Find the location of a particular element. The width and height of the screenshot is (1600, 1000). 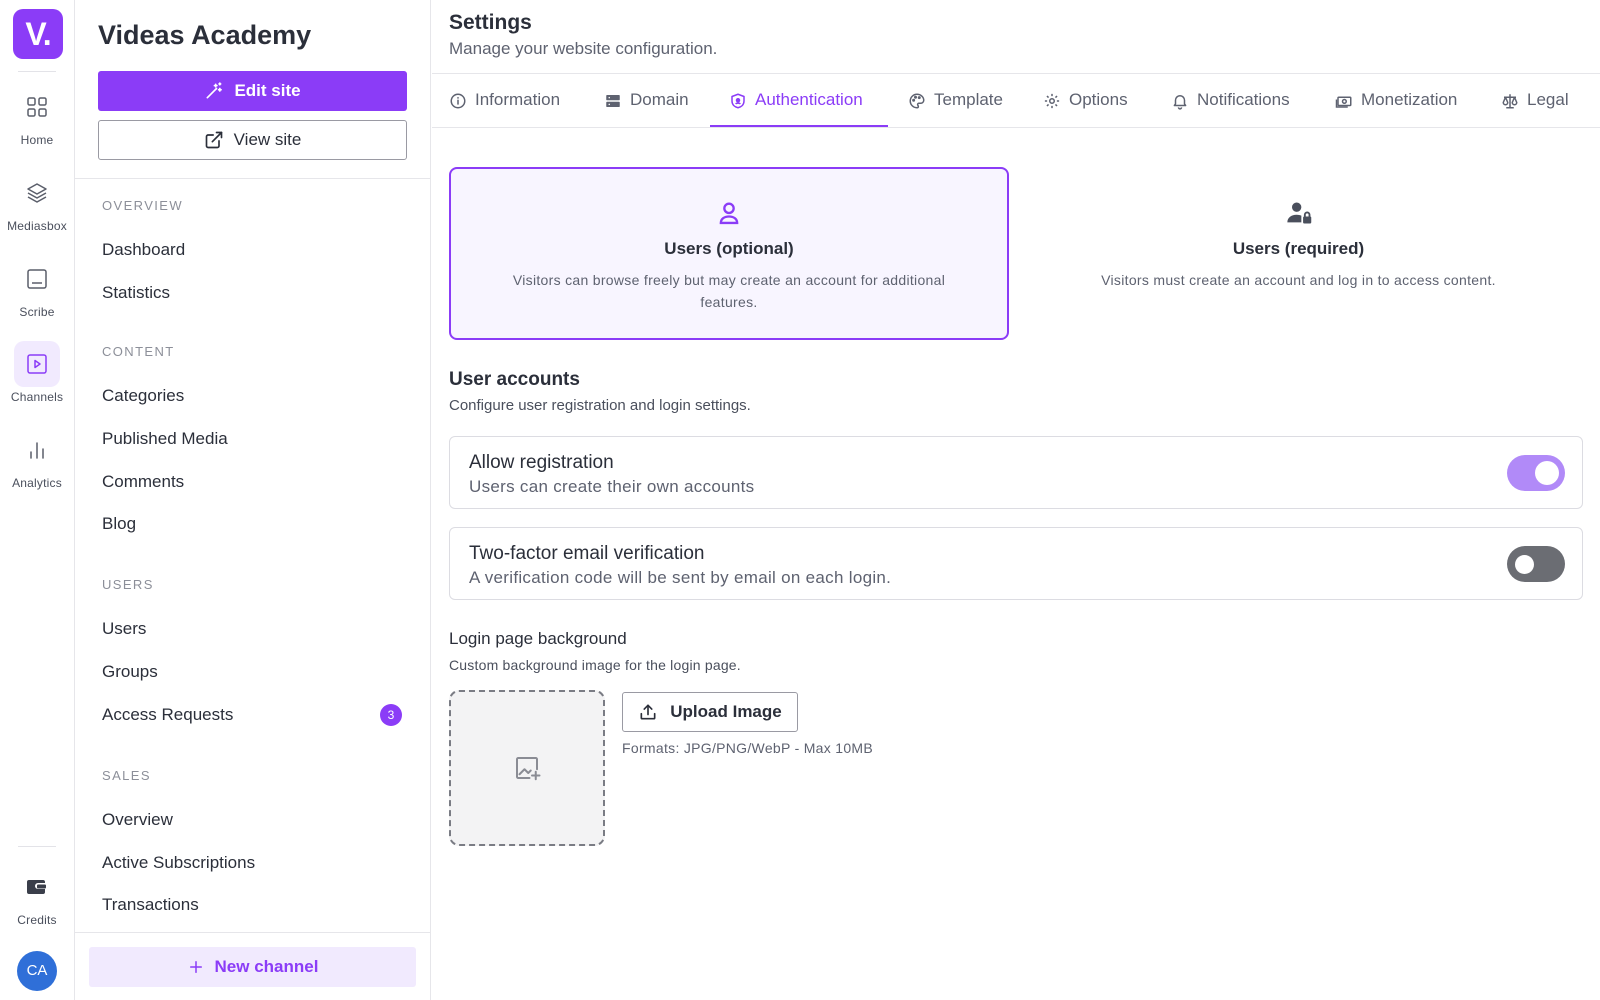

view-site-button: View site is located at coordinates (252, 140).